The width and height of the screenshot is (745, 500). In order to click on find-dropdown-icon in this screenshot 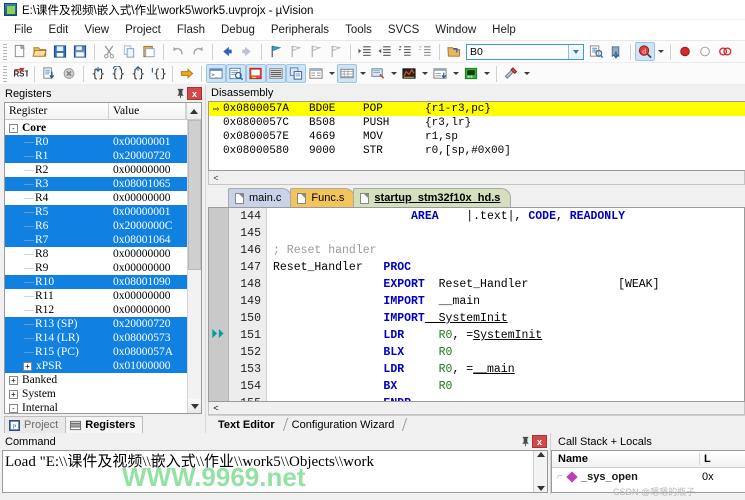, I will do `click(575, 51)`.